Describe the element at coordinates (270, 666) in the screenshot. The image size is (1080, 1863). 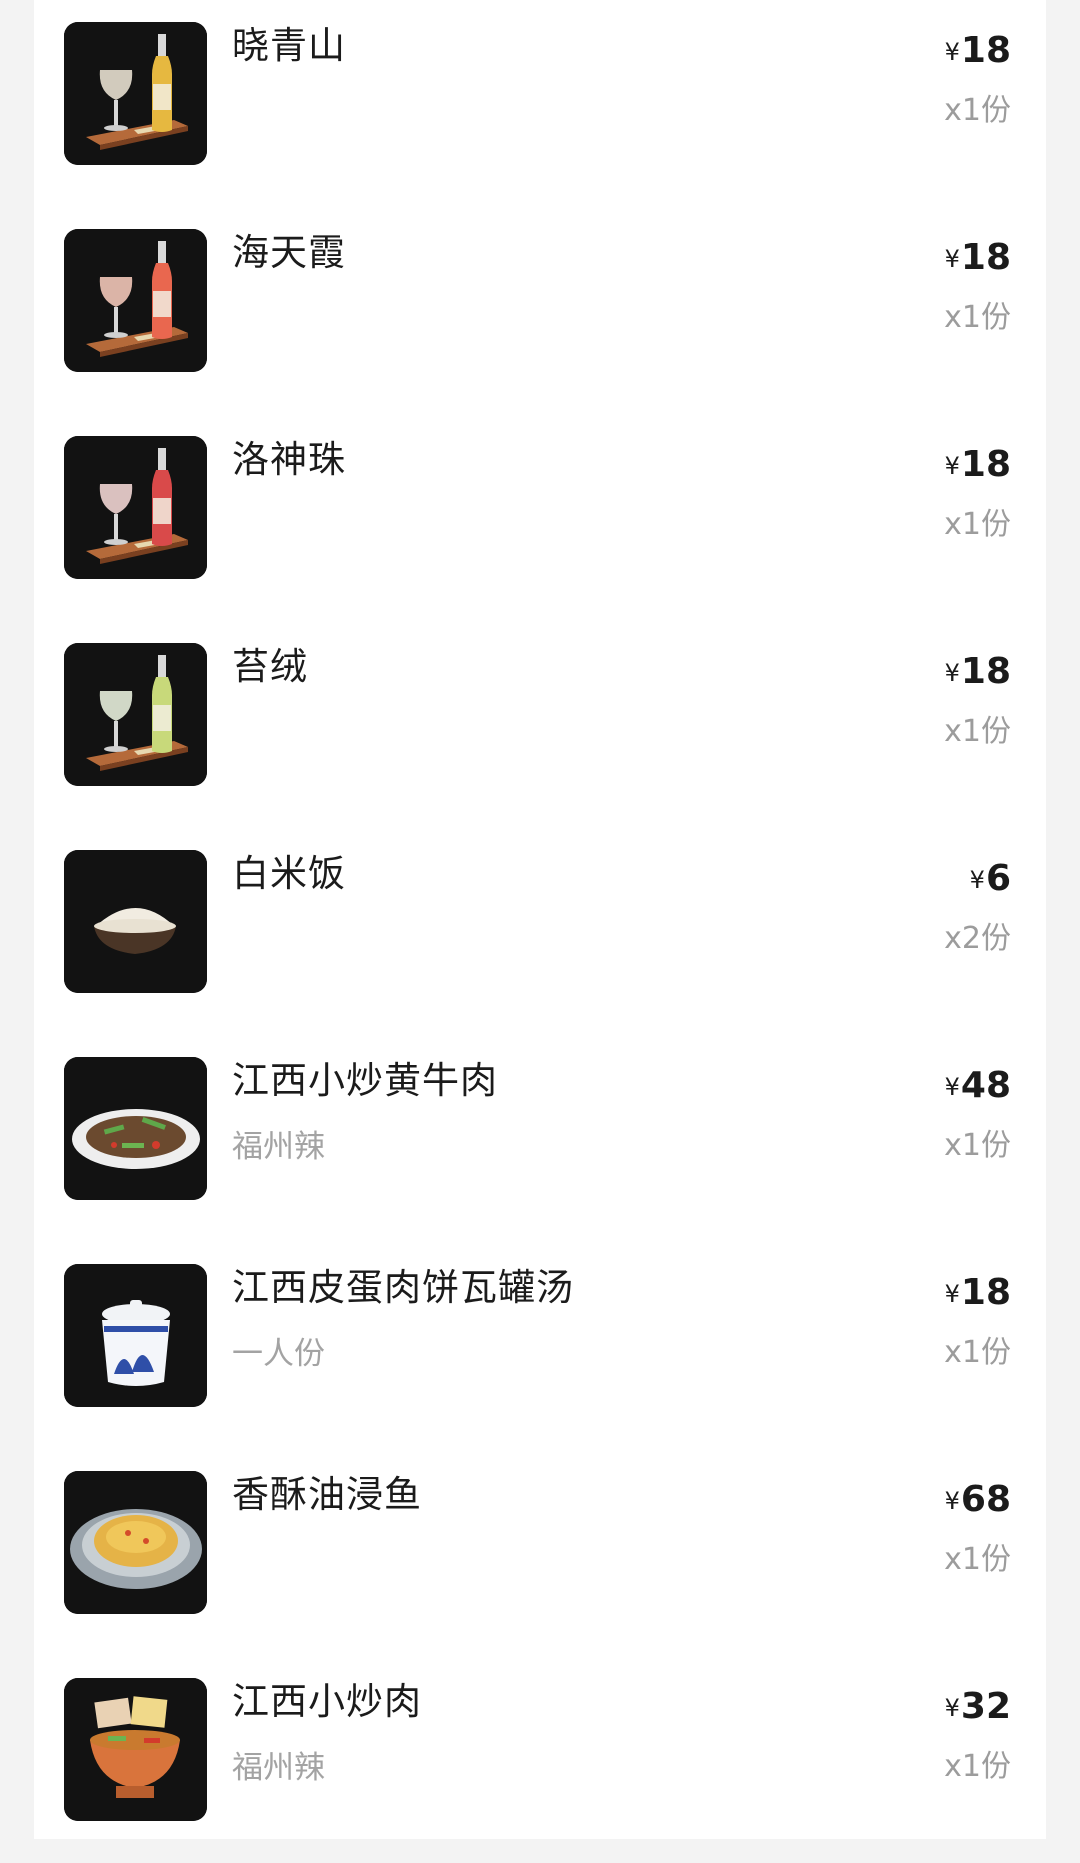
I see `item-name: 苔绒` at that location.